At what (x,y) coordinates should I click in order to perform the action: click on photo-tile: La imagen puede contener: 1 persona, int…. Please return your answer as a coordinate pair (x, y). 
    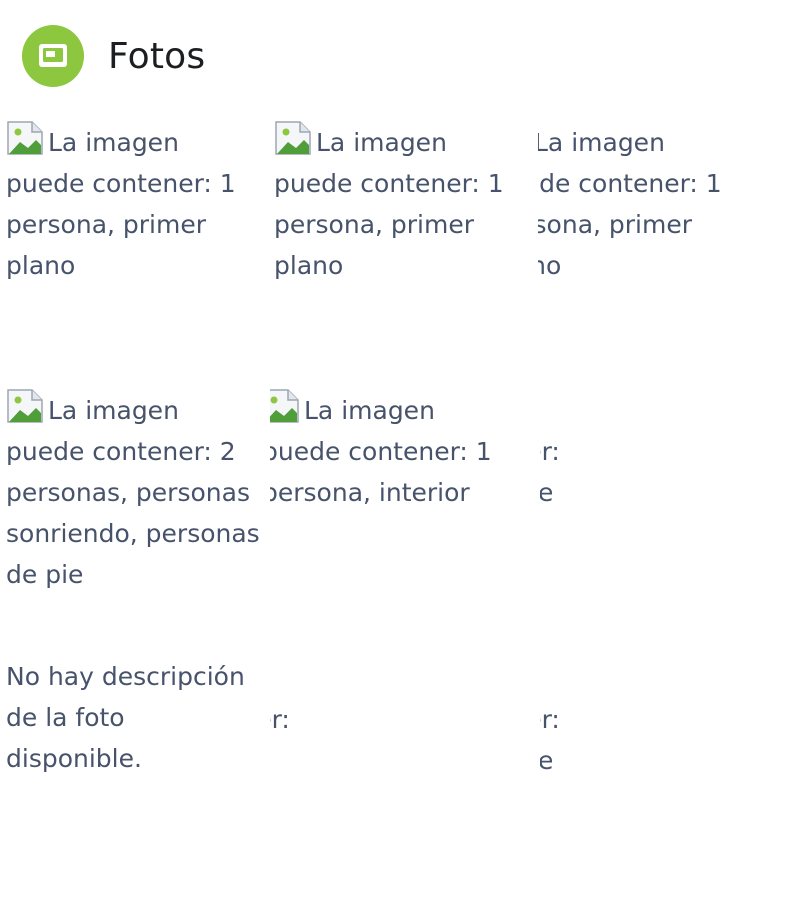
    Looking at the image, I should click on (401, 513).